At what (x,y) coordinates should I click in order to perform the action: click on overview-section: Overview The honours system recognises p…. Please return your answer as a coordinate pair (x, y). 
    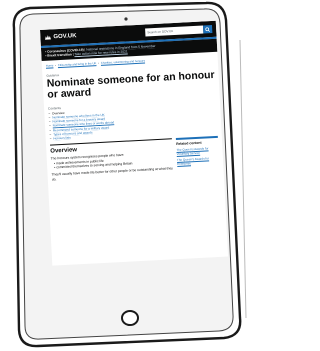
    Looking at the image, I should click on (112, 160).